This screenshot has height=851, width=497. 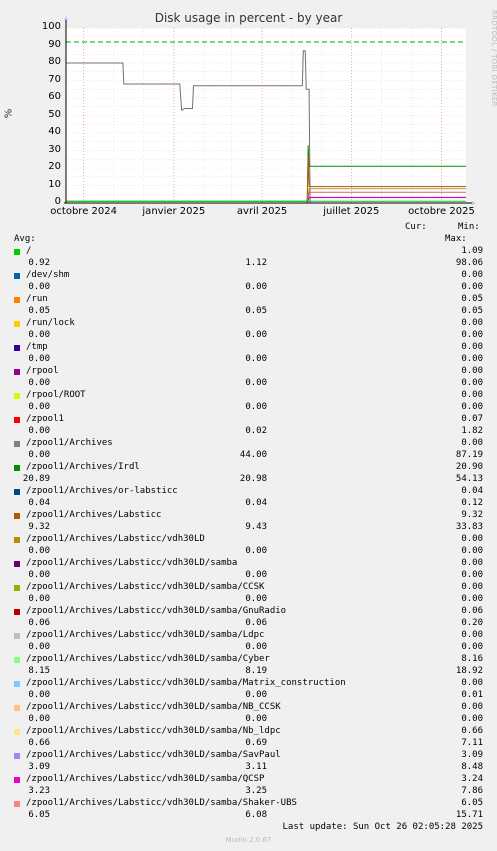 What do you see at coordinates (115, 539) in the screenshot?
I see `legend-label: /zpool1/Archives/Labsticc/vdh30LD` at bounding box center [115, 539].